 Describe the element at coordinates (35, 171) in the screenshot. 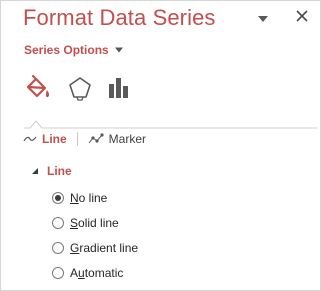

I see `triangle-expanded-icon` at that location.